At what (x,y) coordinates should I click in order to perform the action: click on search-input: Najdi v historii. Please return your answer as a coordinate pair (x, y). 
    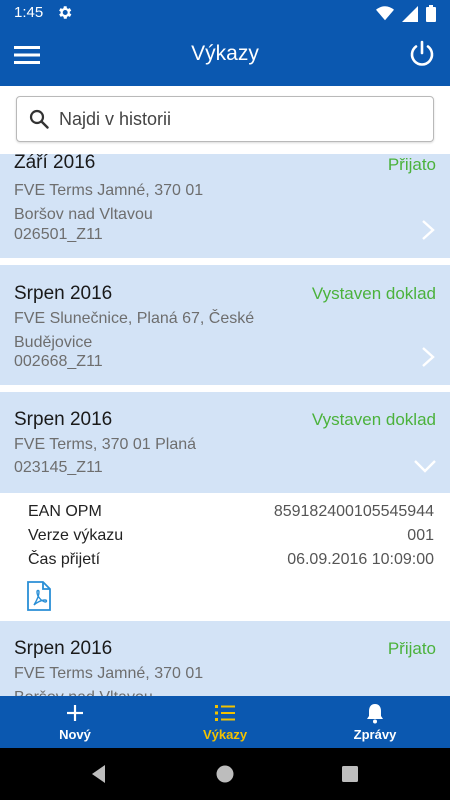
    Looking at the image, I should click on (225, 119).